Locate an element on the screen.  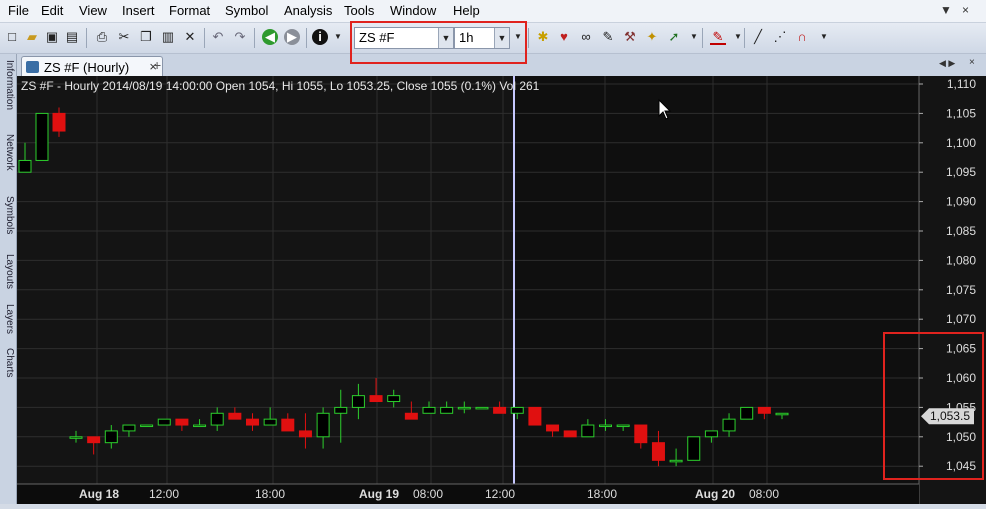
time-axis-label: Aug 19 is located at coordinates (379, 494).